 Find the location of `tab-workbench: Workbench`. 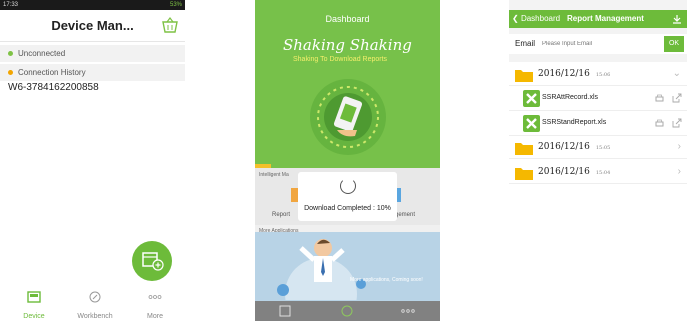

tab-workbench: Workbench is located at coordinates (95, 304).